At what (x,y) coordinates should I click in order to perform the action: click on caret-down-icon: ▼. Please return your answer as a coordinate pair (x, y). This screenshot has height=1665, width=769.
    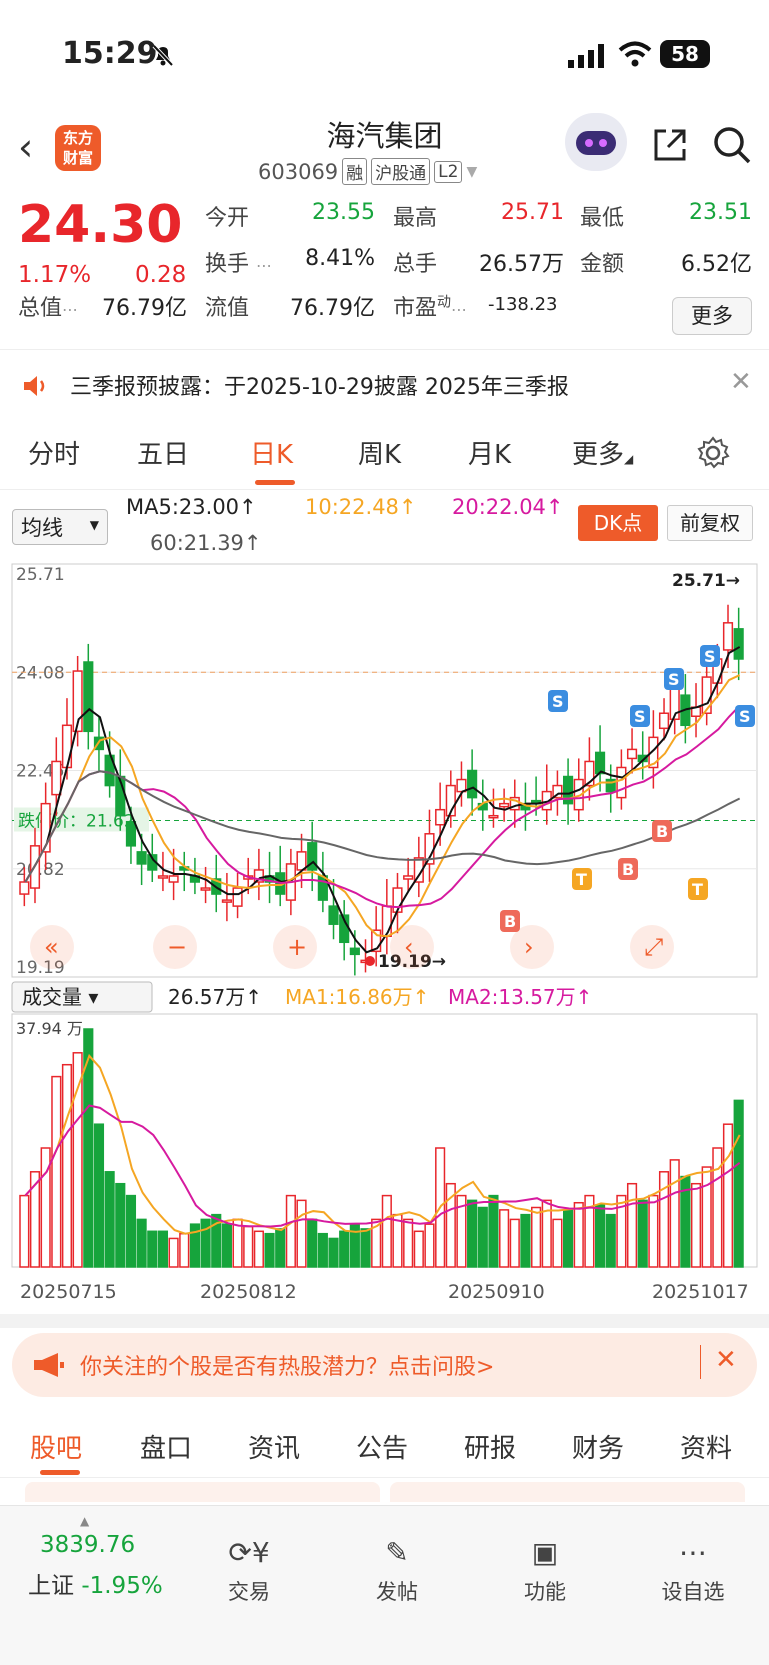
    Looking at the image, I should click on (472, 171).